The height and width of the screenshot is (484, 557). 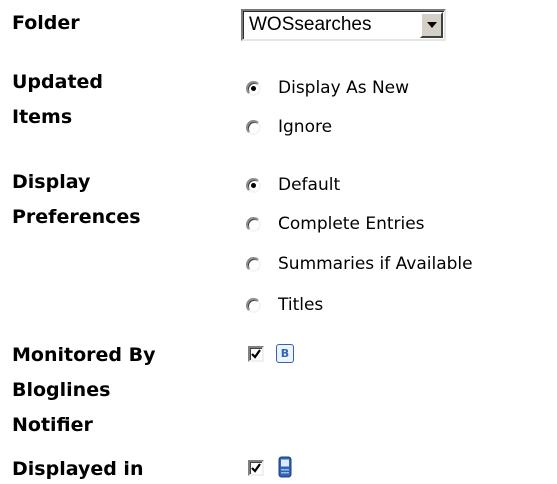 What do you see at coordinates (84, 355) in the screenshot?
I see `monitored-label-line1: Monitored By` at bounding box center [84, 355].